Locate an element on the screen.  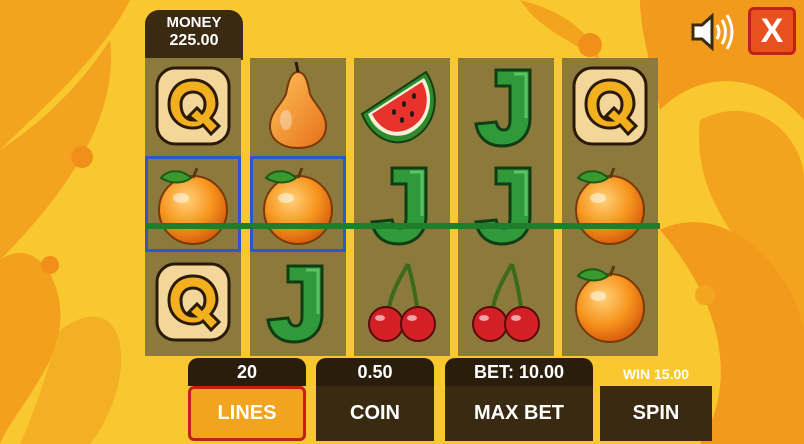
watermelon-symbol is located at coordinates (402, 106).